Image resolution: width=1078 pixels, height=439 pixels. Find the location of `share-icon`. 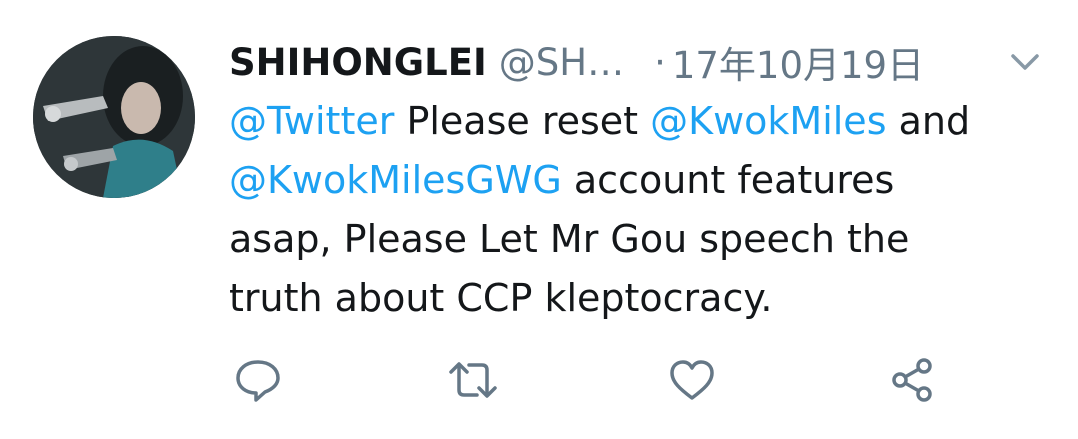

share-icon is located at coordinates (912, 380).